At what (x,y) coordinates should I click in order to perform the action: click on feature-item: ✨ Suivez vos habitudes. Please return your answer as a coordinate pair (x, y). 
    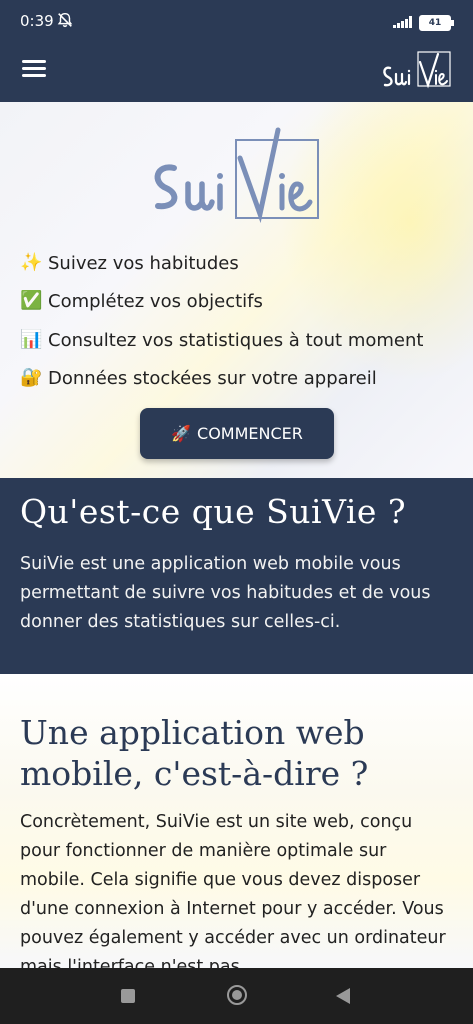
    Looking at the image, I should click on (129, 263).